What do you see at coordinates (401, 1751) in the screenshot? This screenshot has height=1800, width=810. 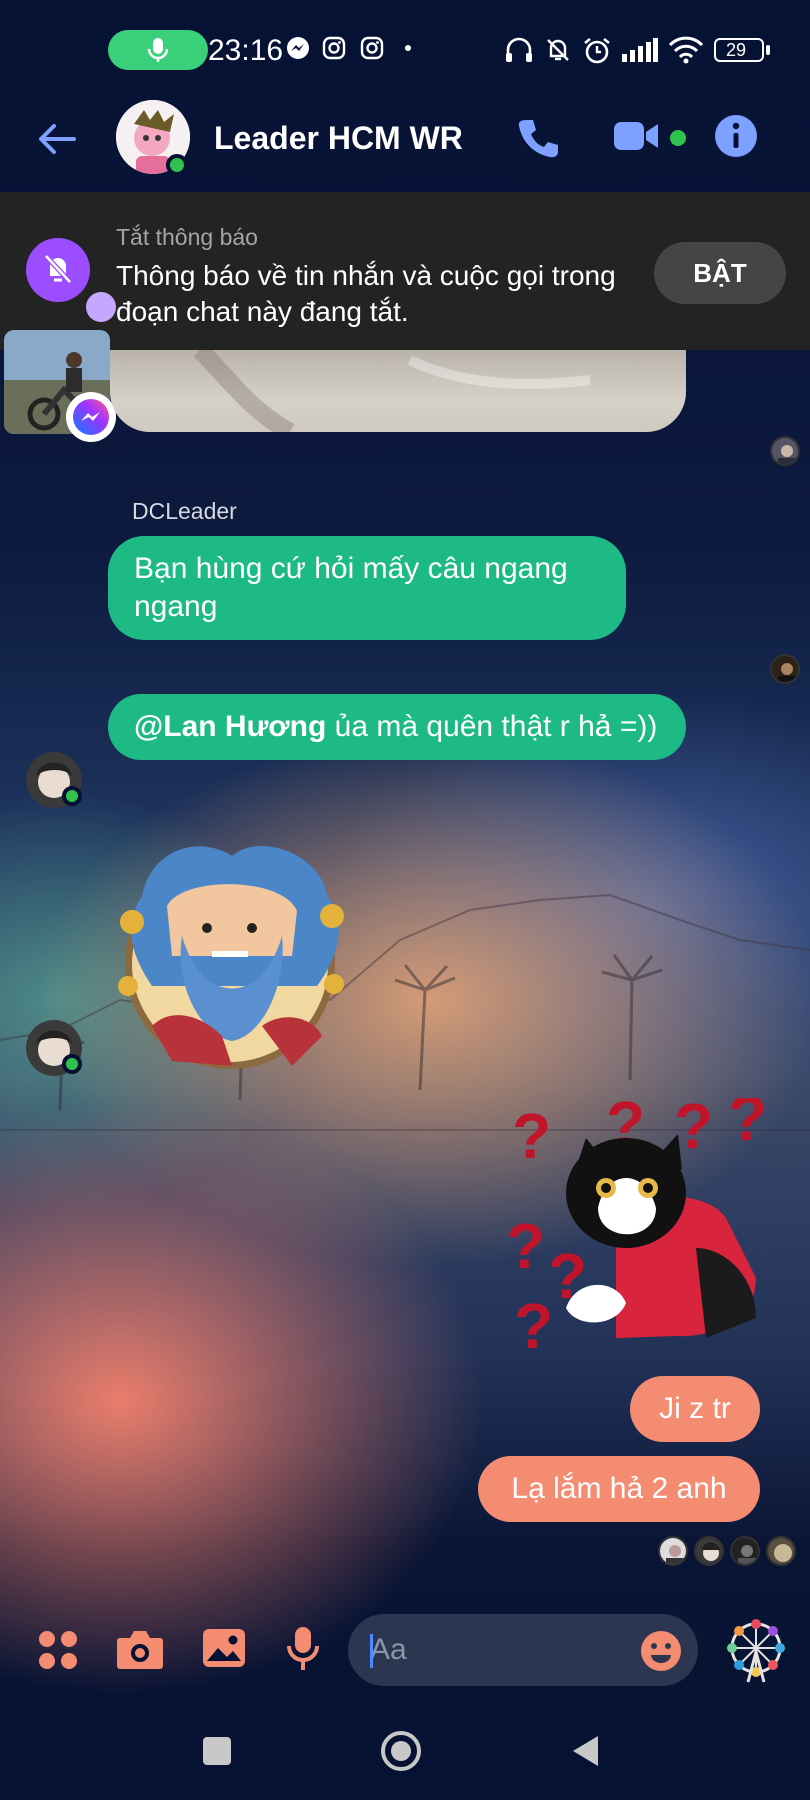 I see `home-button` at bounding box center [401, 1751].